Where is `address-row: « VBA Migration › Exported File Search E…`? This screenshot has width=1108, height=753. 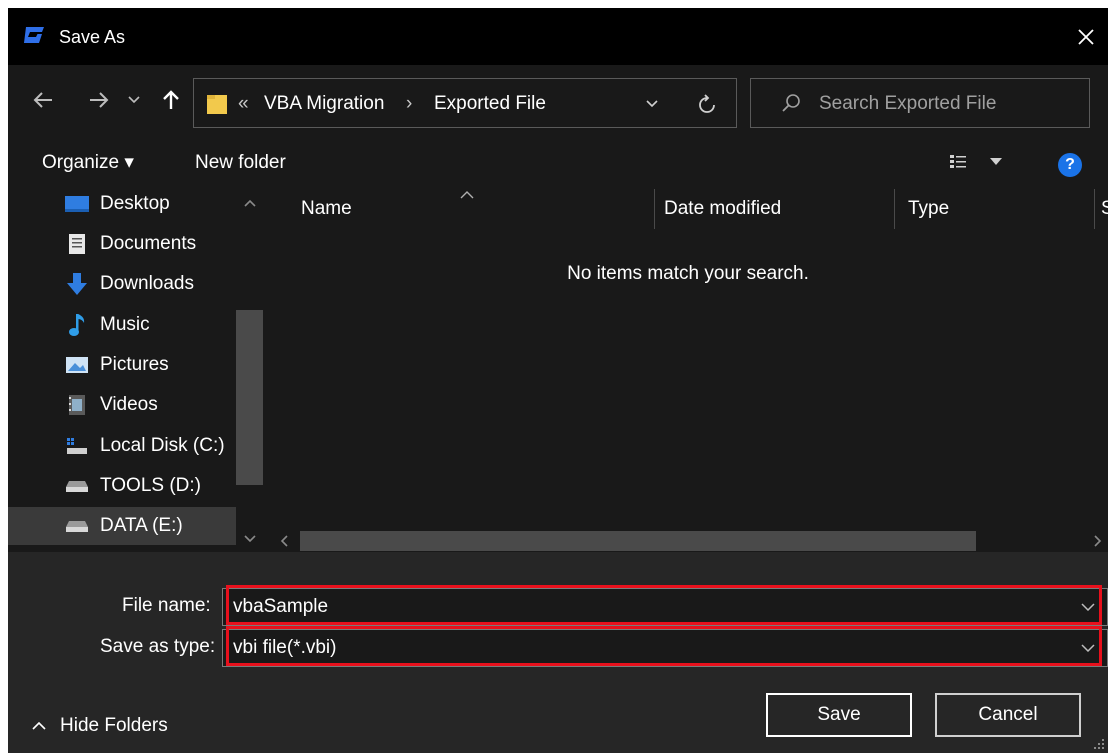
address-row: « VBA Migration › Exported File Search E… is located at coordinates (558, 103).